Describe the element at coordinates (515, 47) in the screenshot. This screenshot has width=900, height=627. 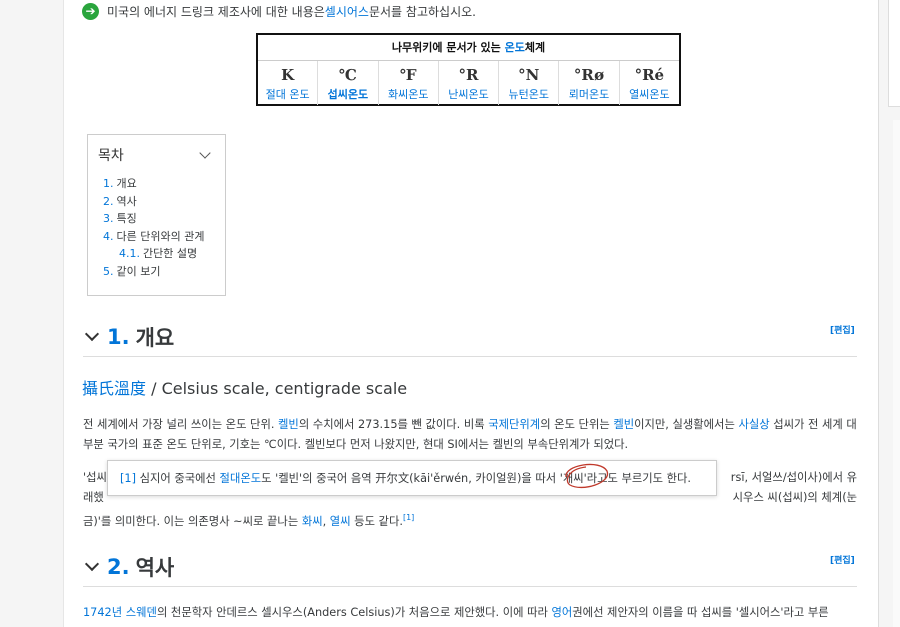
I see `navbox-title-link: 온도` at that location.